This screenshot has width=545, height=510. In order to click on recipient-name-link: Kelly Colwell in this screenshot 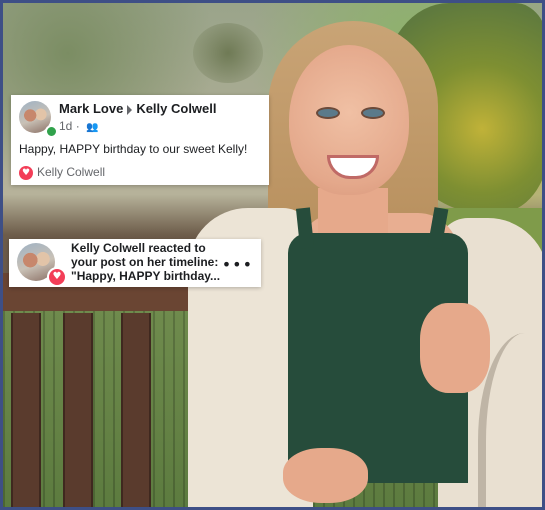, I will do `click(176, 108)`.